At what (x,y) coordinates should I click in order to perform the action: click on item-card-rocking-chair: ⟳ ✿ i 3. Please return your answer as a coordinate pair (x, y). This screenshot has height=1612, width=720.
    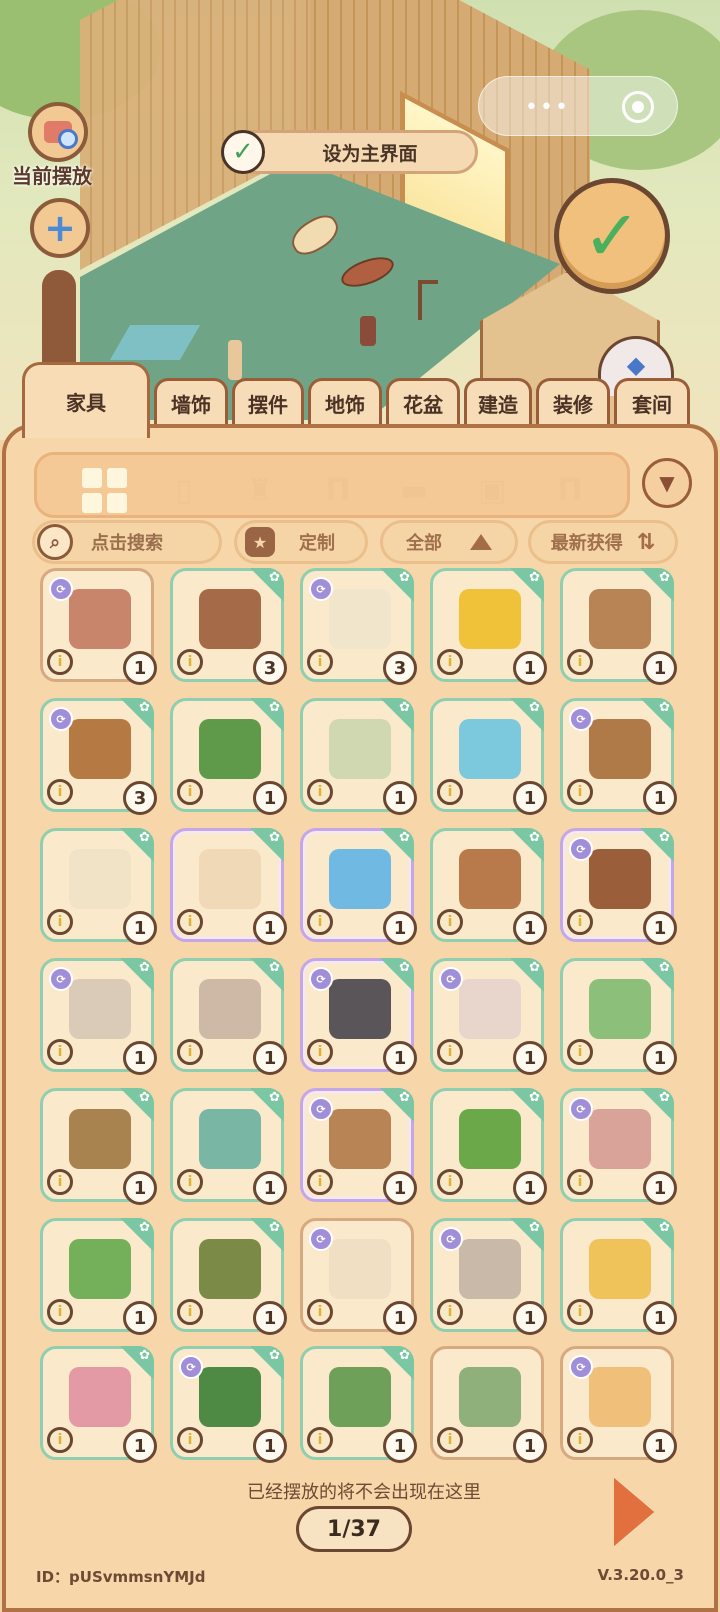
    Looking at the image, I should click on (98, 756).